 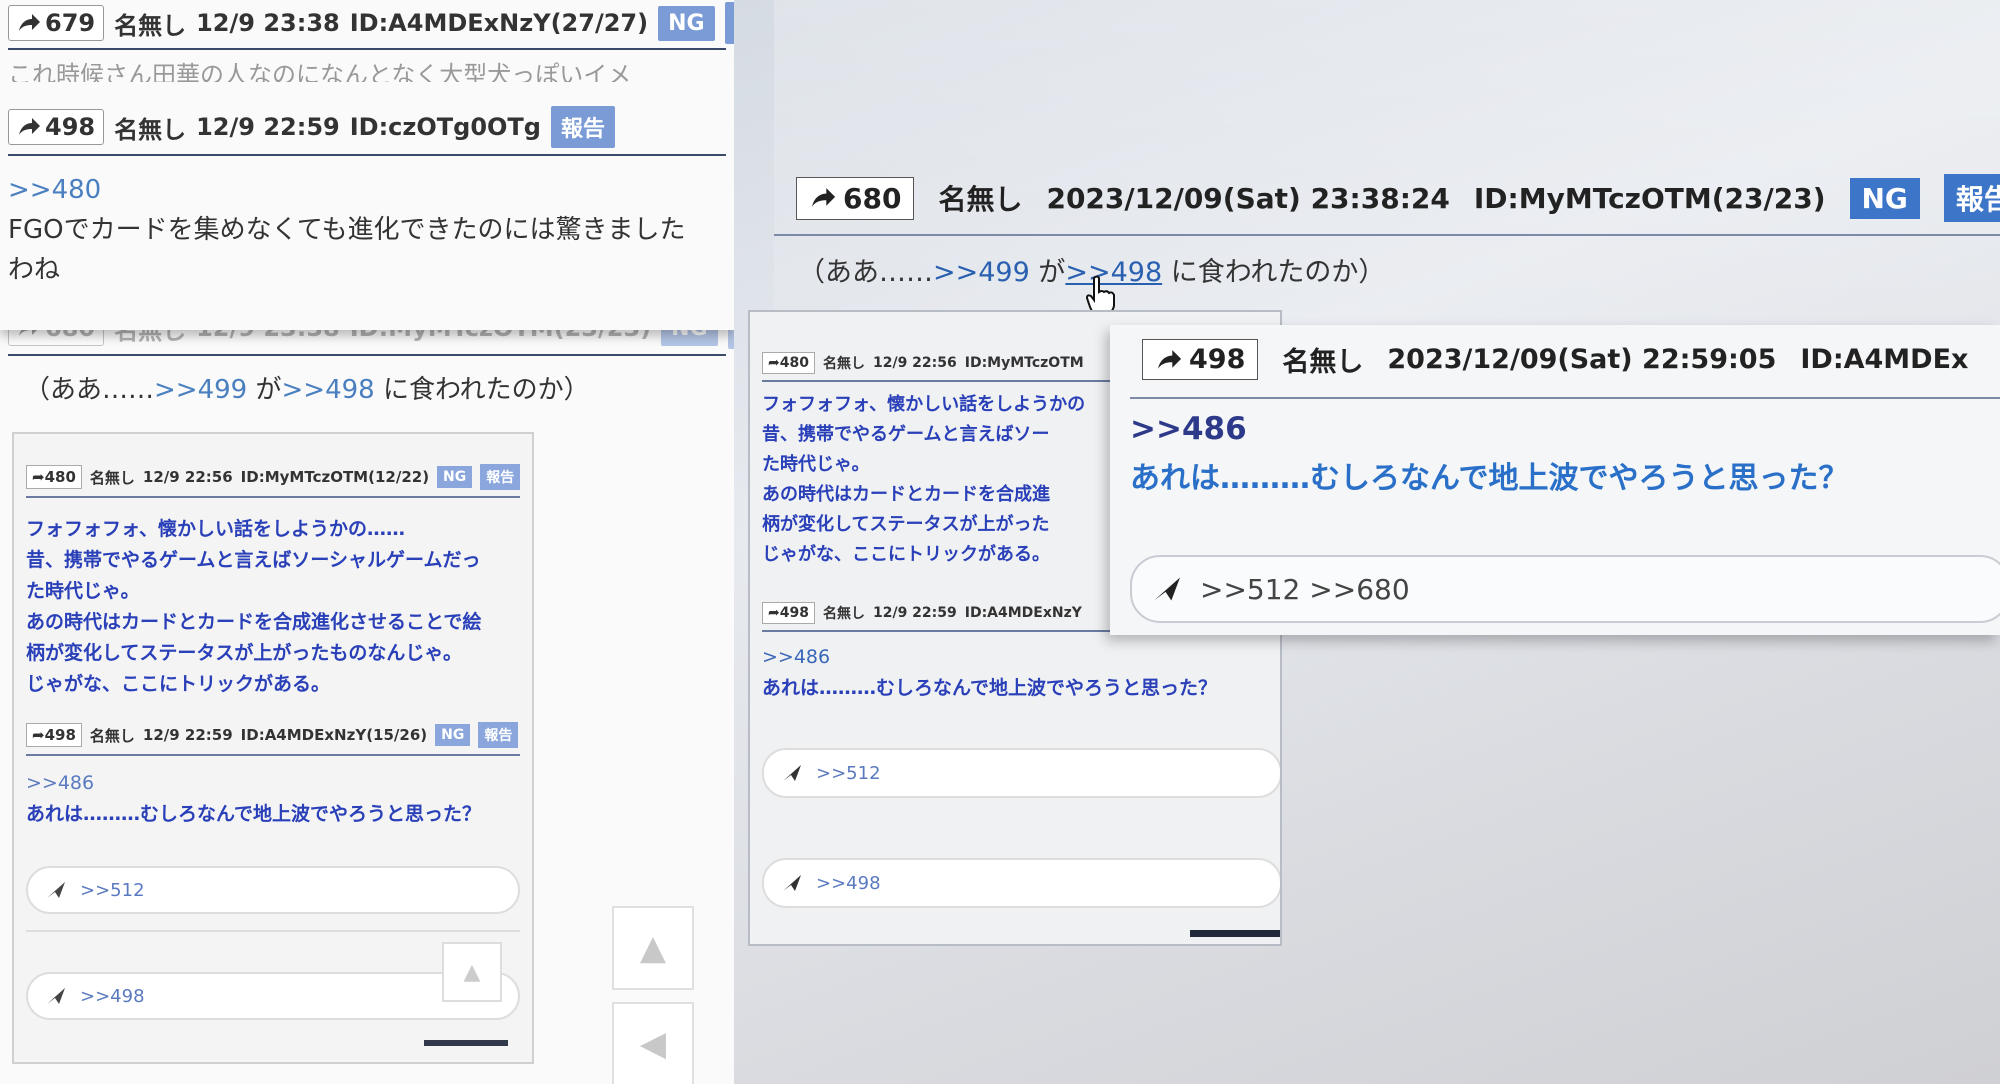 I want to click on post-498-header: 498 名無し 12/9 22:59 ID:czOTg0OTg 報告, so click(x=311, y=127).